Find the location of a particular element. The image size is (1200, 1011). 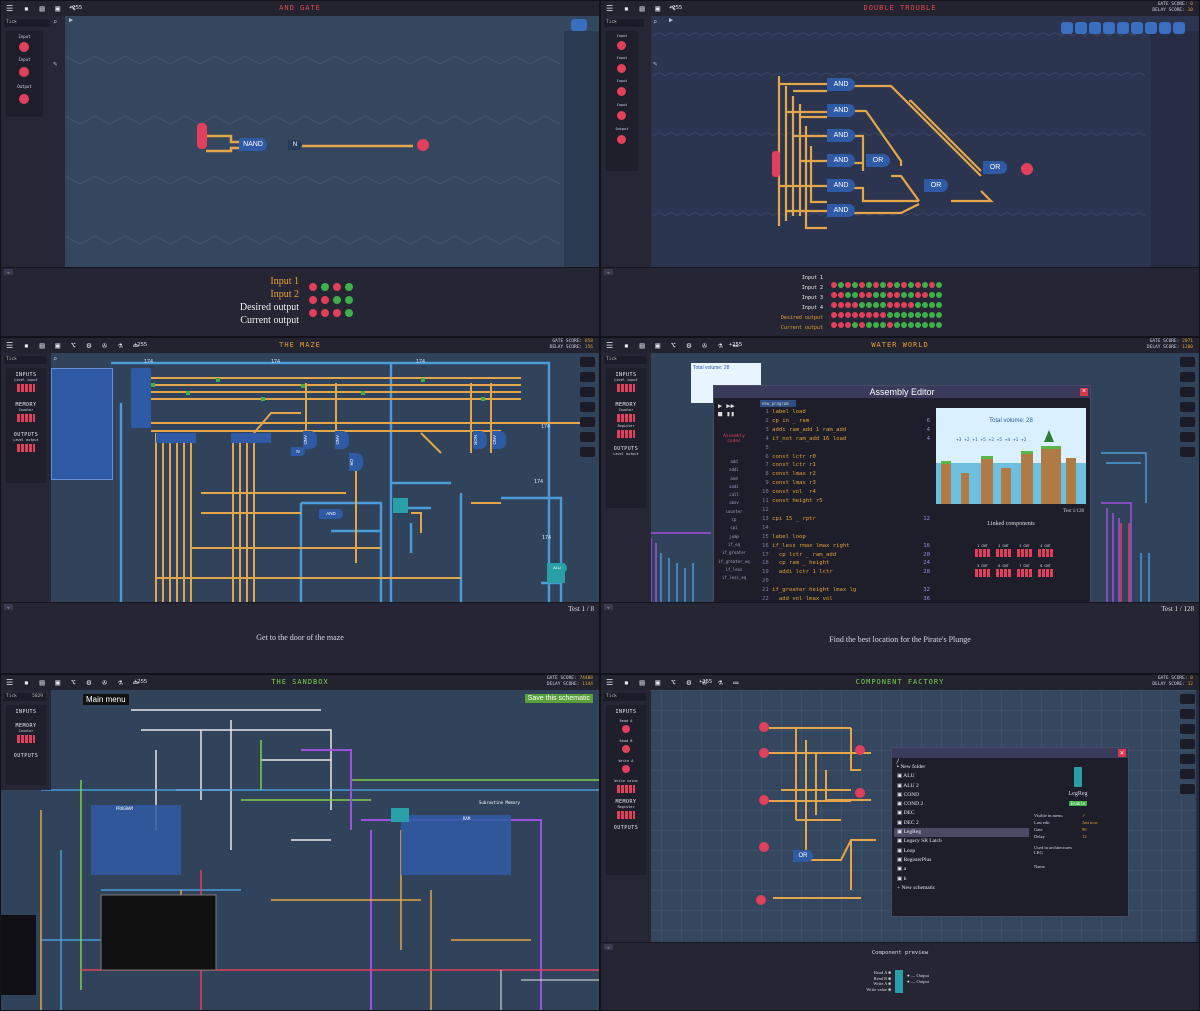

register-pin is located at coordinates (761, 900).